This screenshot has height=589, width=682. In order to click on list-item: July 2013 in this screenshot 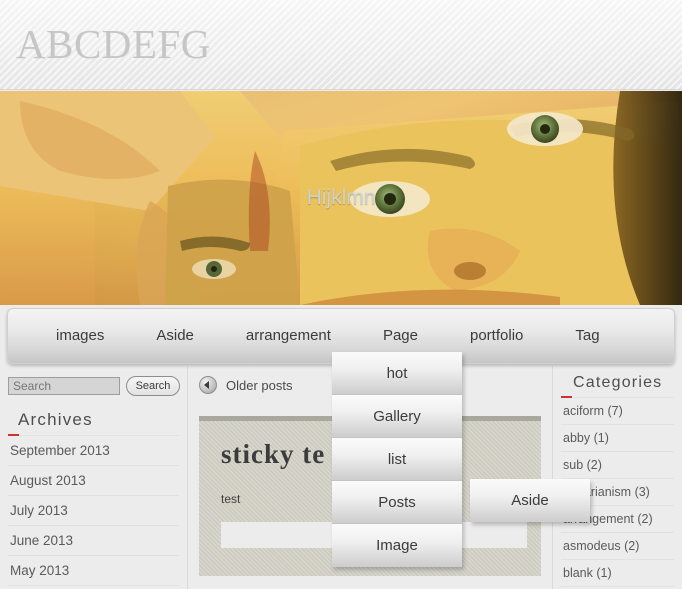, I will do `click(93, 511)`.